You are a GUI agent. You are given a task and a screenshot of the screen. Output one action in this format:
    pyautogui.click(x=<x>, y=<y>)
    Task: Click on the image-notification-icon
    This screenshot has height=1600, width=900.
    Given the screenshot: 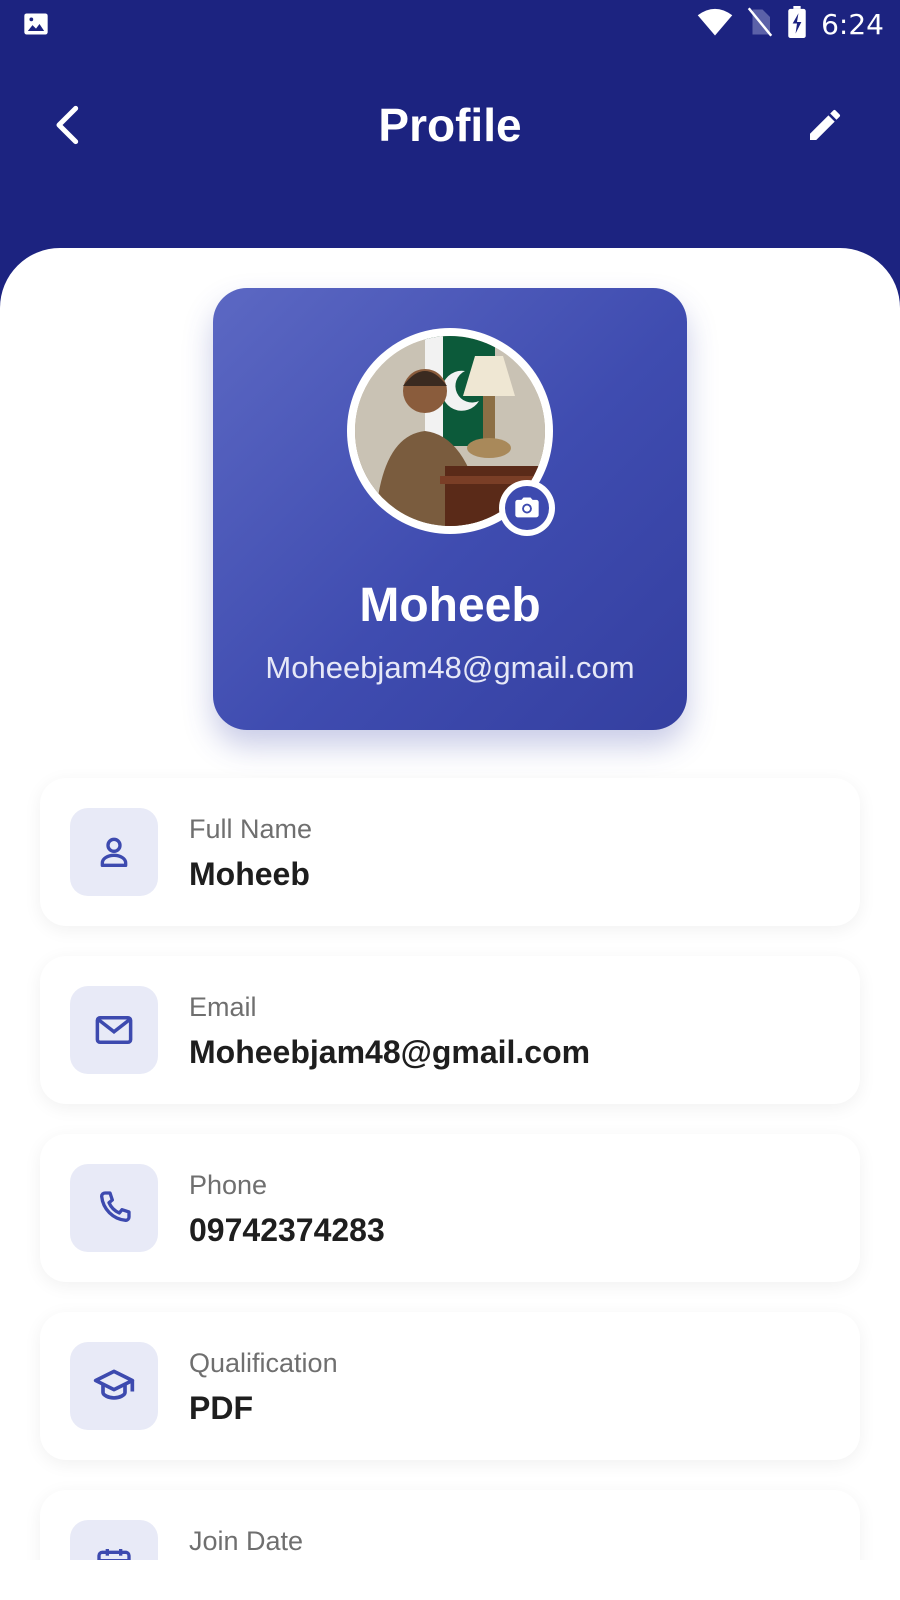 What is the action you would take?
    pyautogui.click(x=36, y=26)
    